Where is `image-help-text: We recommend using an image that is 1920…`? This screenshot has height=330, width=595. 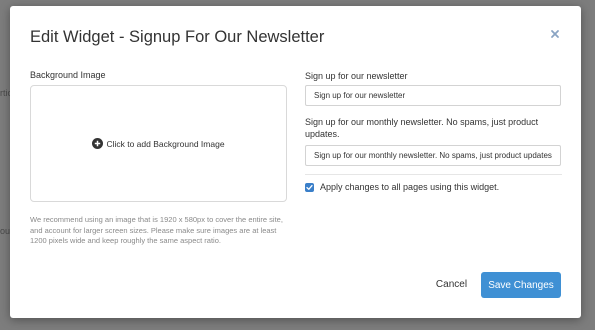 image-help-text: We recommend using an image that is 1920… is located at coordinates (156, 230).